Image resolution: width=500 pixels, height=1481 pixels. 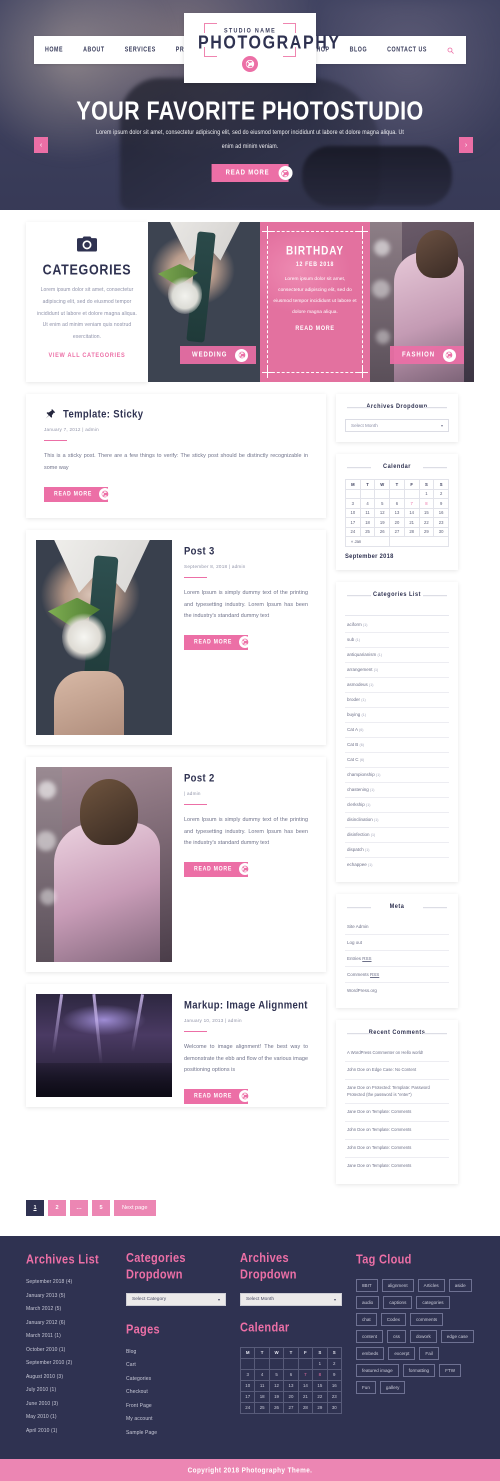 I want to click on footer-archive-item: October 2010 (1), so click(x=69, y=1350).